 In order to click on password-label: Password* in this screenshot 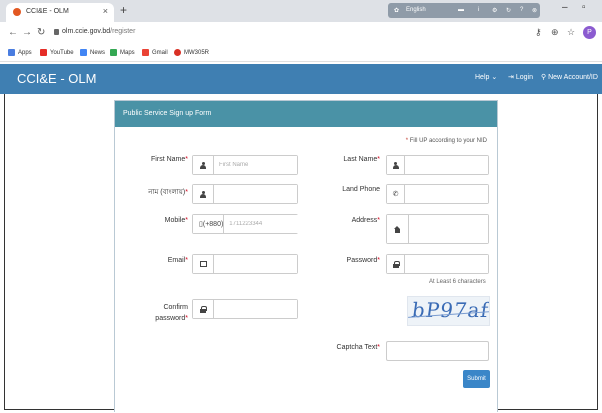, I will do `click(355, 260)`.